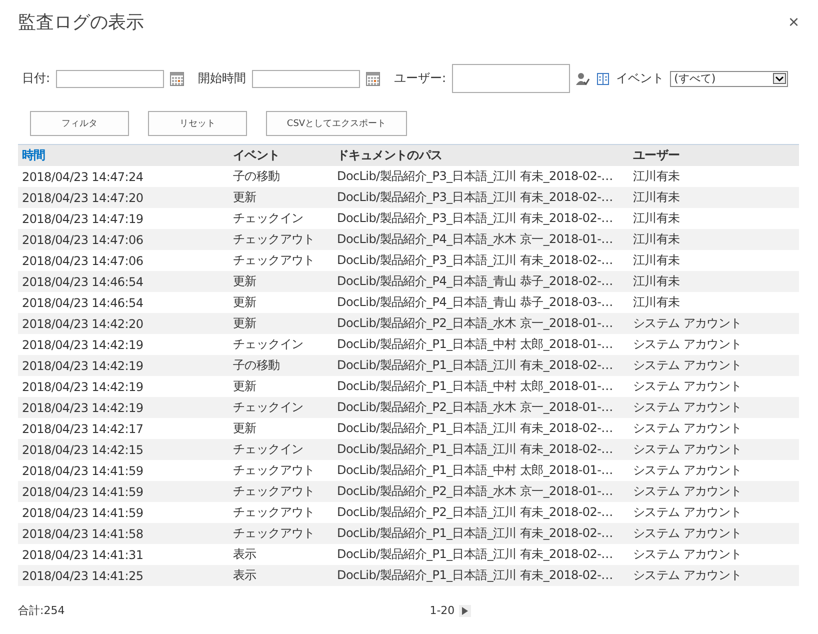  Describe the element at coordinates (197, 123) in the screenshot. I see `action-button: リセット` at that location.